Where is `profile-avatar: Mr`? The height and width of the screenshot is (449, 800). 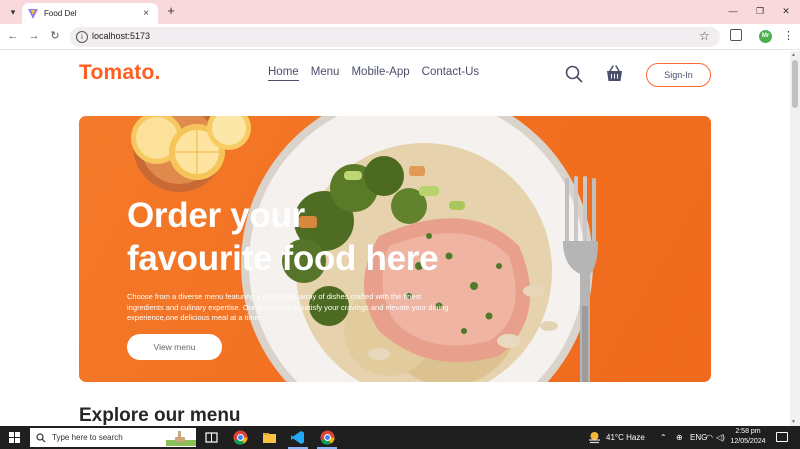 profile-avatar: Mr is located at coordinates (765, 36).